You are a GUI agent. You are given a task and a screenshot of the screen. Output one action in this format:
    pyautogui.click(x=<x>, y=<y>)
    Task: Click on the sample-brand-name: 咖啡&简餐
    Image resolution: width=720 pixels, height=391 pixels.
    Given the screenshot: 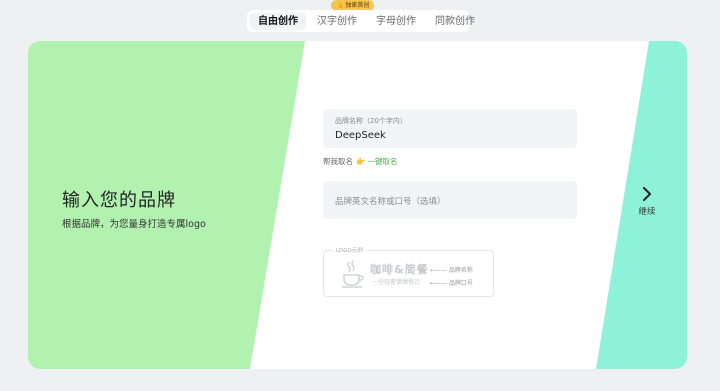 What is the action you would take?
    pyautogui.click(x=399, y=269)
    